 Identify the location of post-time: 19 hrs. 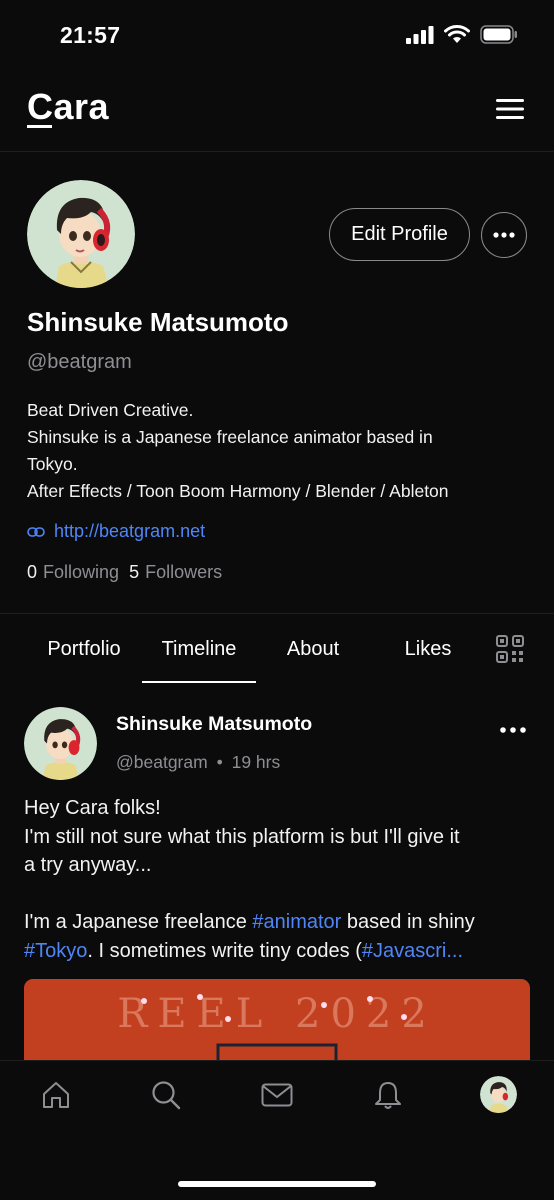
(256, 762).